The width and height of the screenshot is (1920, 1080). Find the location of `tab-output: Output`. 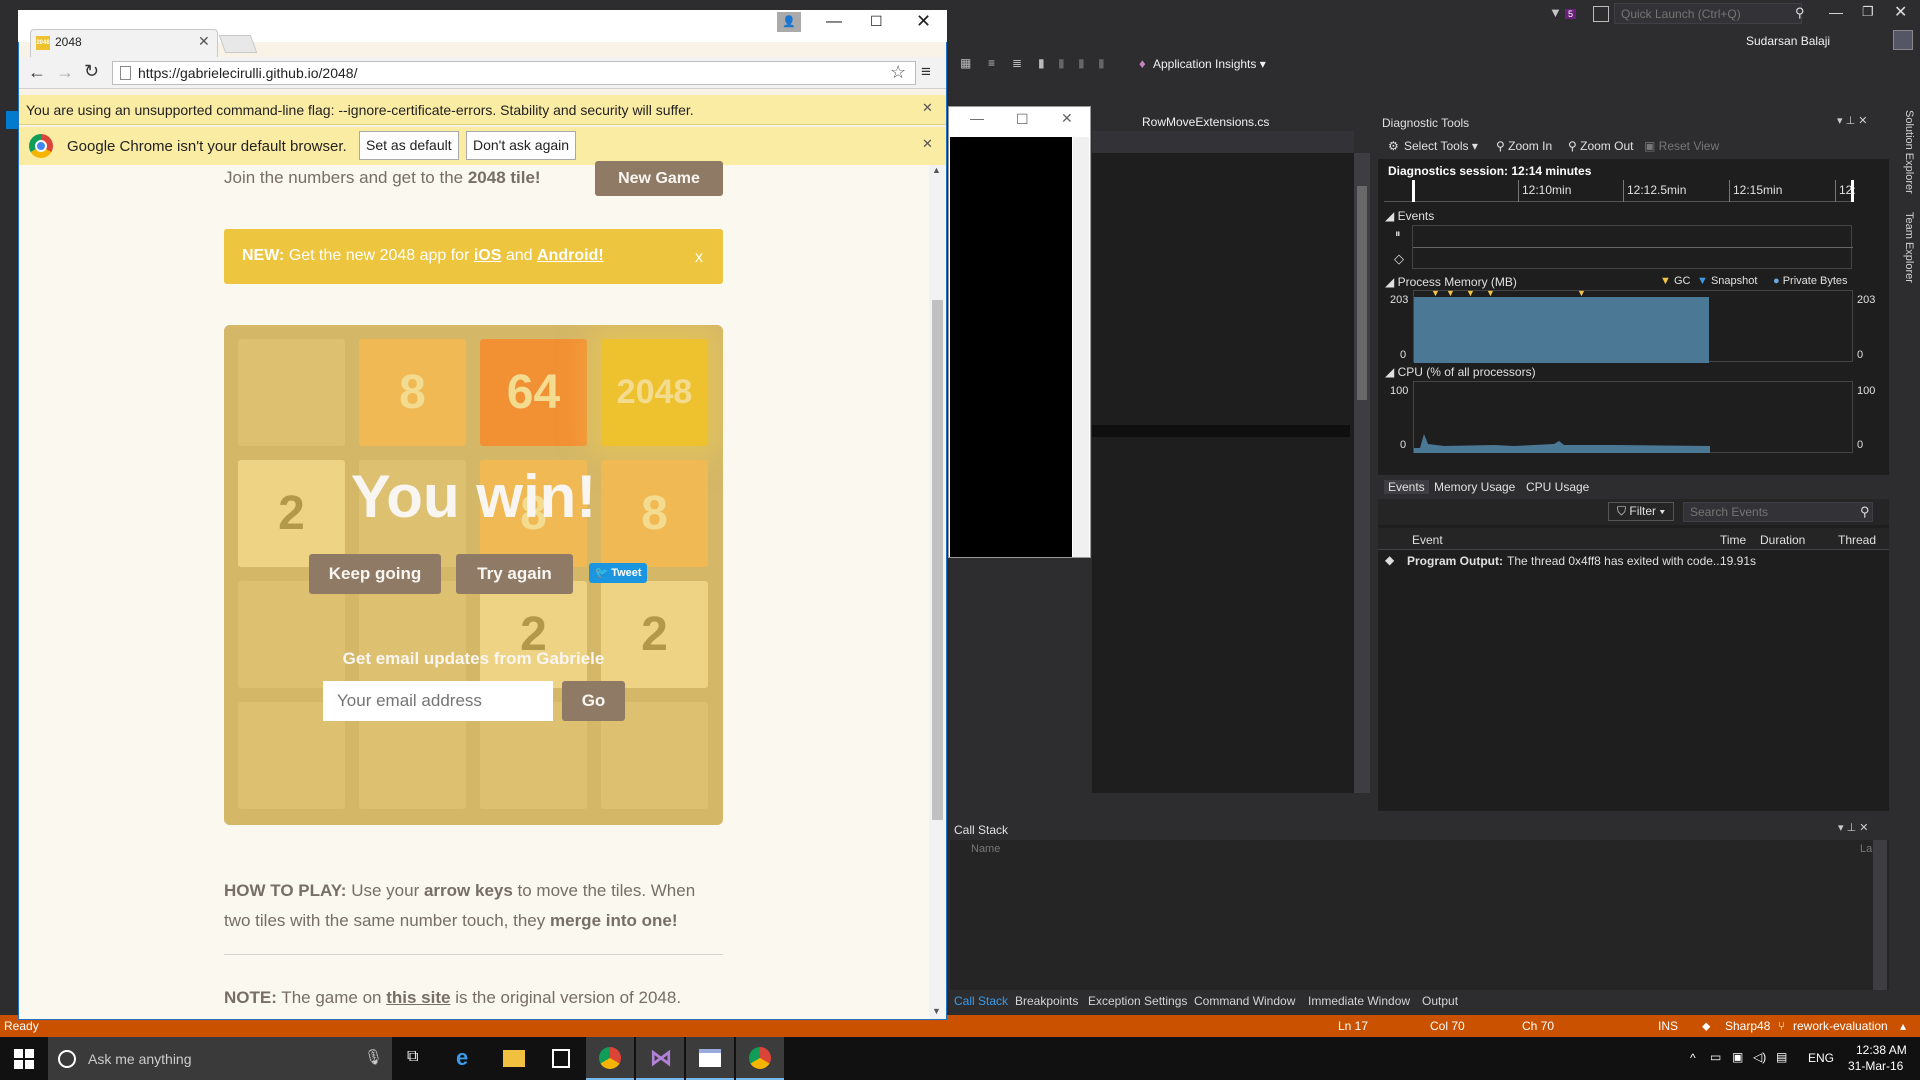

tab-output: Output is located at coordinates (1440, 1001).